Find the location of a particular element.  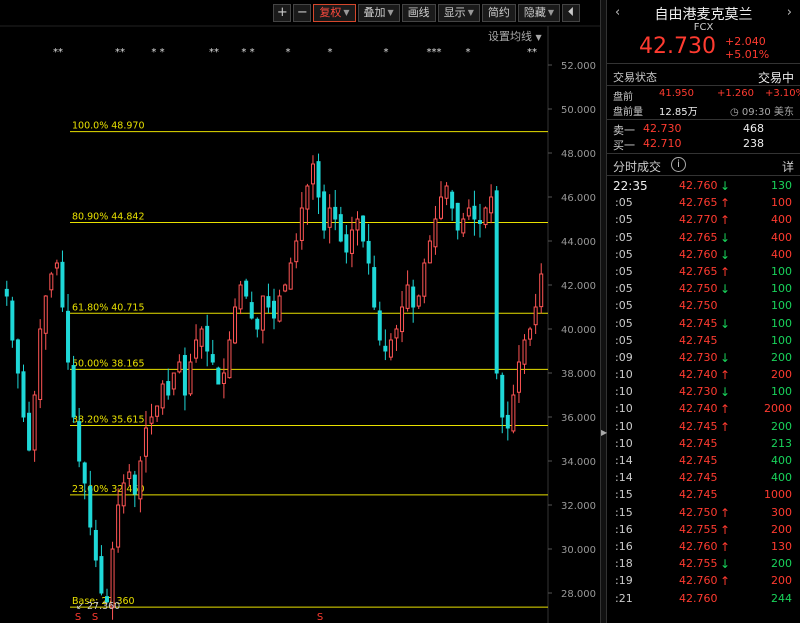

tick-volume: 2000 is located at coordinates (778, 409).